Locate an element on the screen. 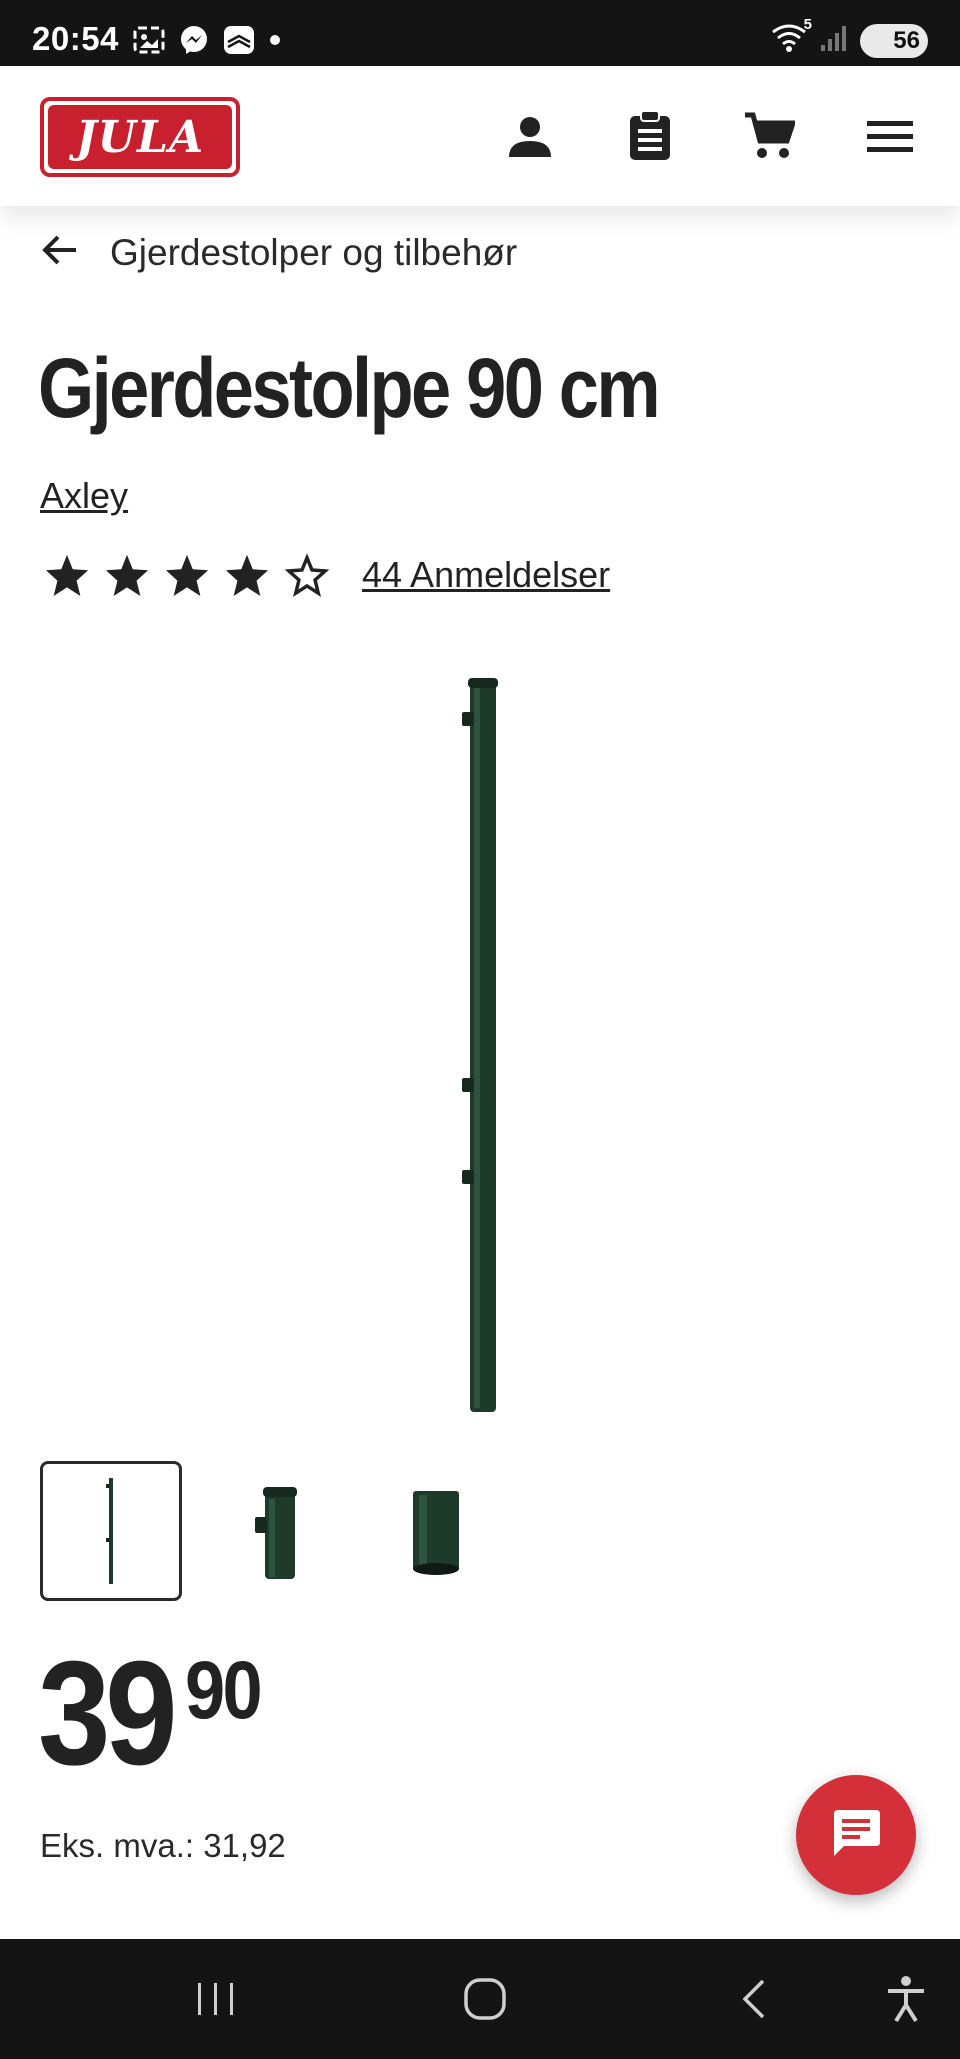  messenger-icon is located at coordinates (194, 42).